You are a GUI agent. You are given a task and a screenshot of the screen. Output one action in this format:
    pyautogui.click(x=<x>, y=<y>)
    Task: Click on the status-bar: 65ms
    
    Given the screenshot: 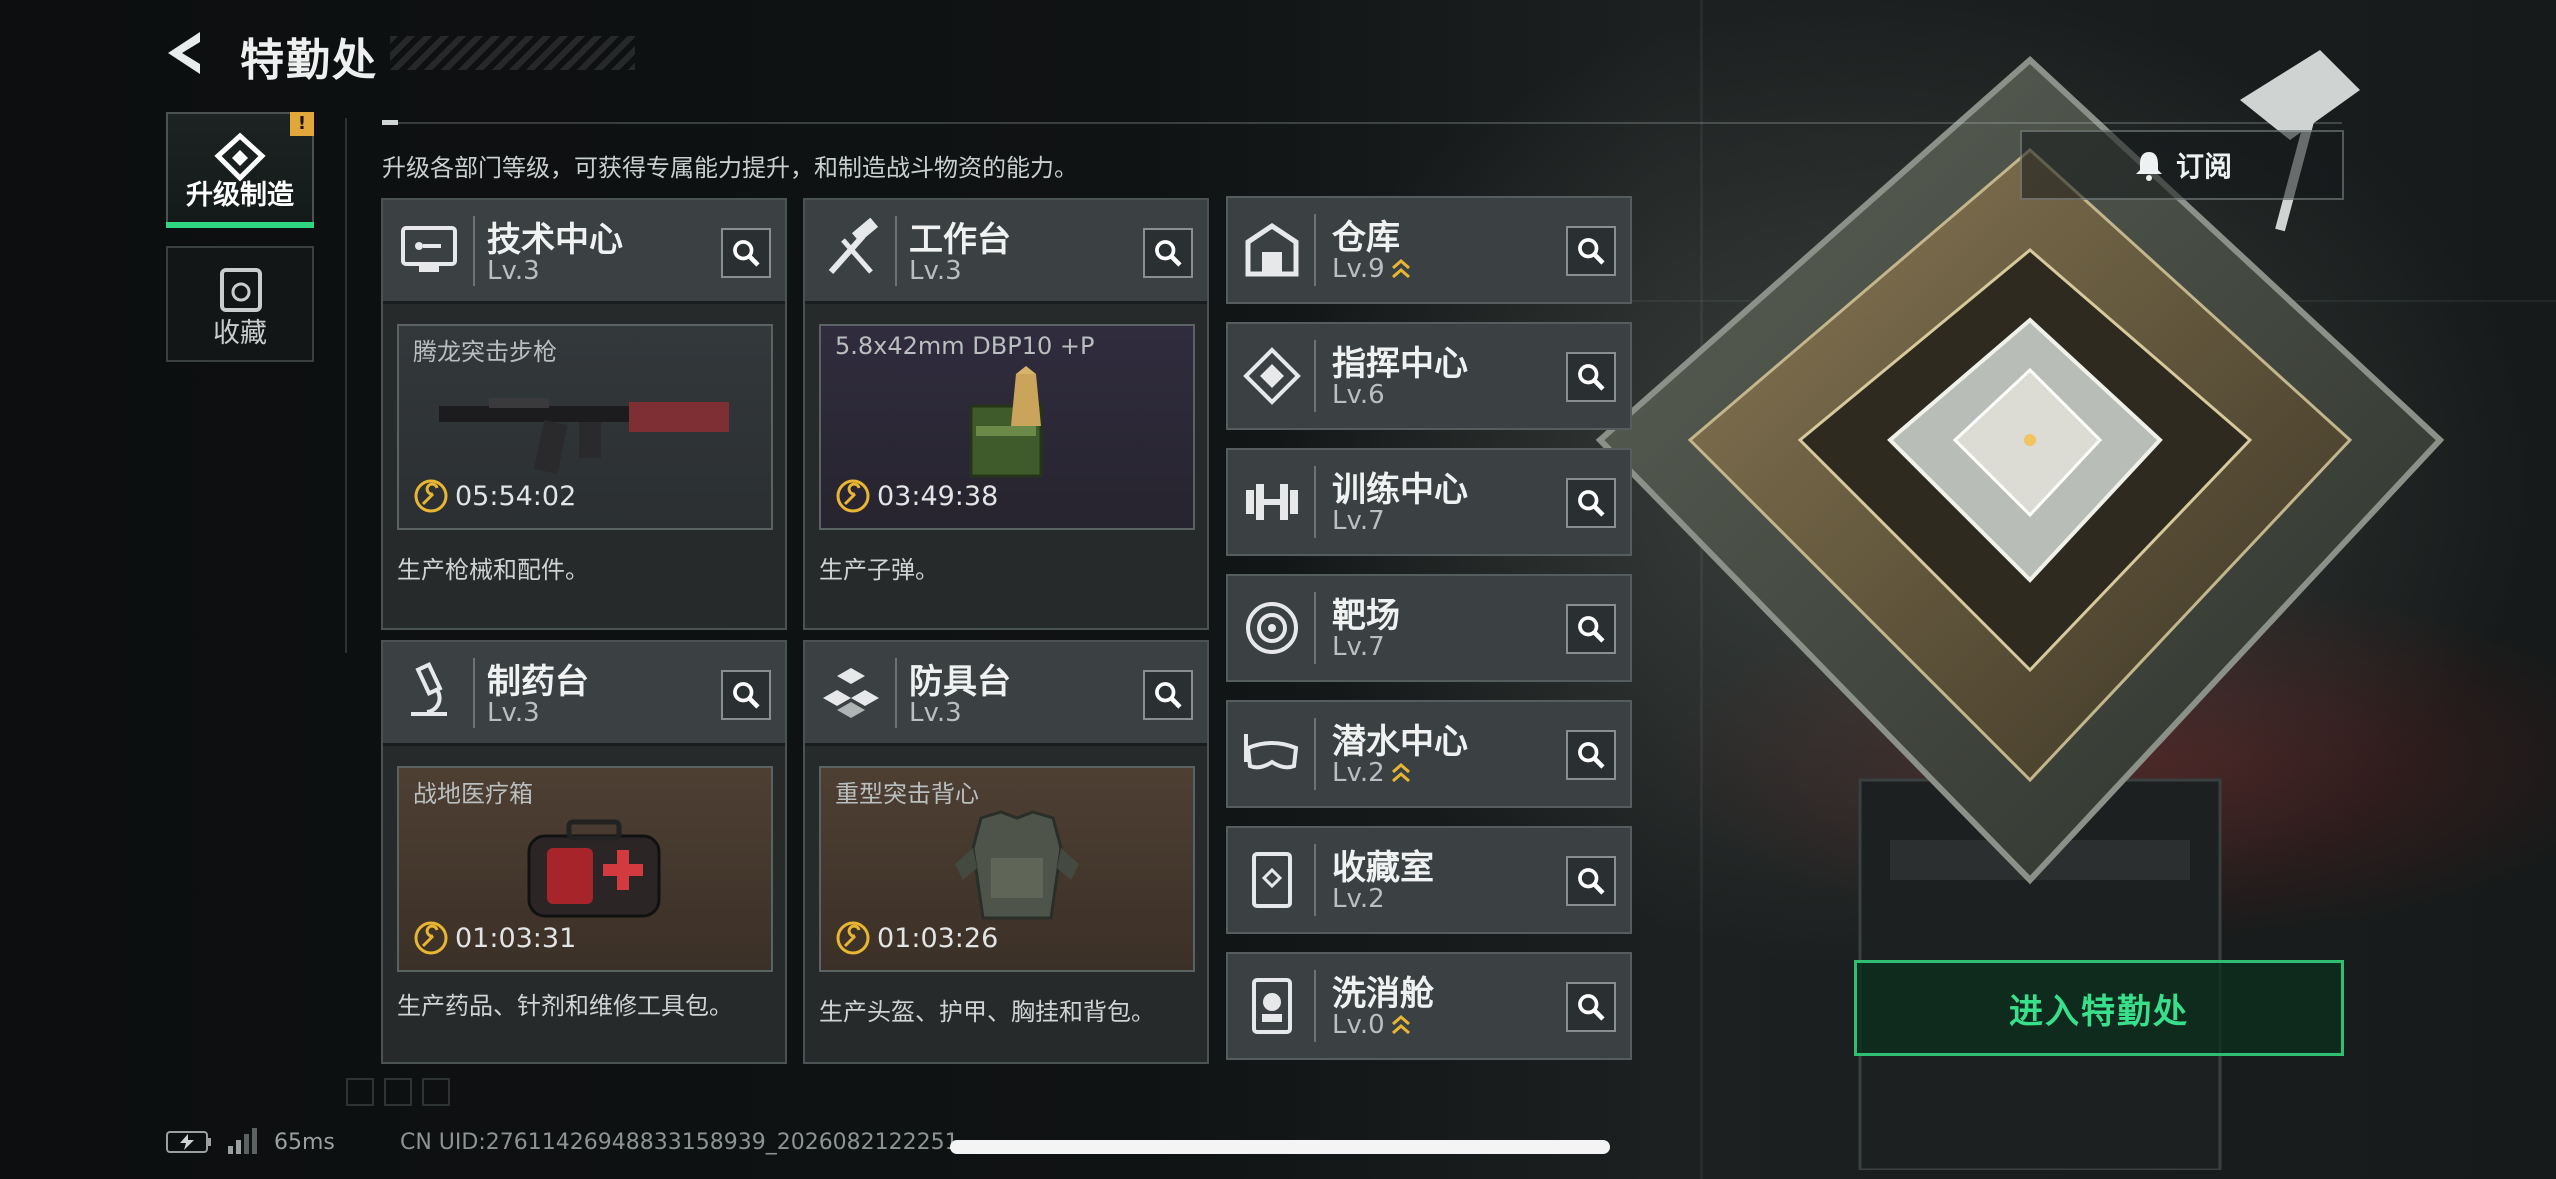 What is the action you would take?
    pyautogui.click(x=250, y=1142)
    